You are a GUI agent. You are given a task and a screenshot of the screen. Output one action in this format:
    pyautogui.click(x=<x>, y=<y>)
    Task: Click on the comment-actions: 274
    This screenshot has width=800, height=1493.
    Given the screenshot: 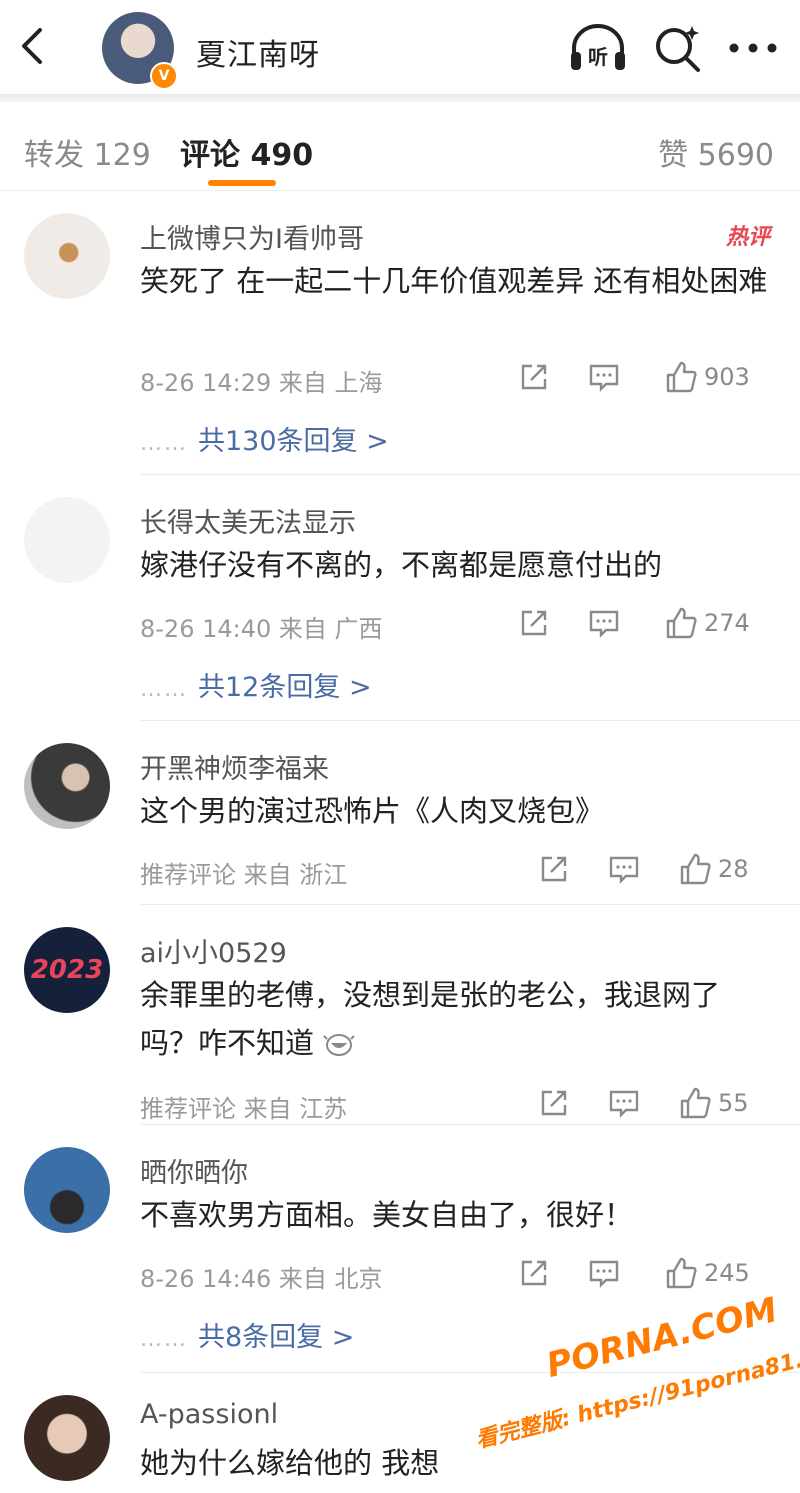 What is the action you would take?
    pyautogui.click(x=648, y=623)
    